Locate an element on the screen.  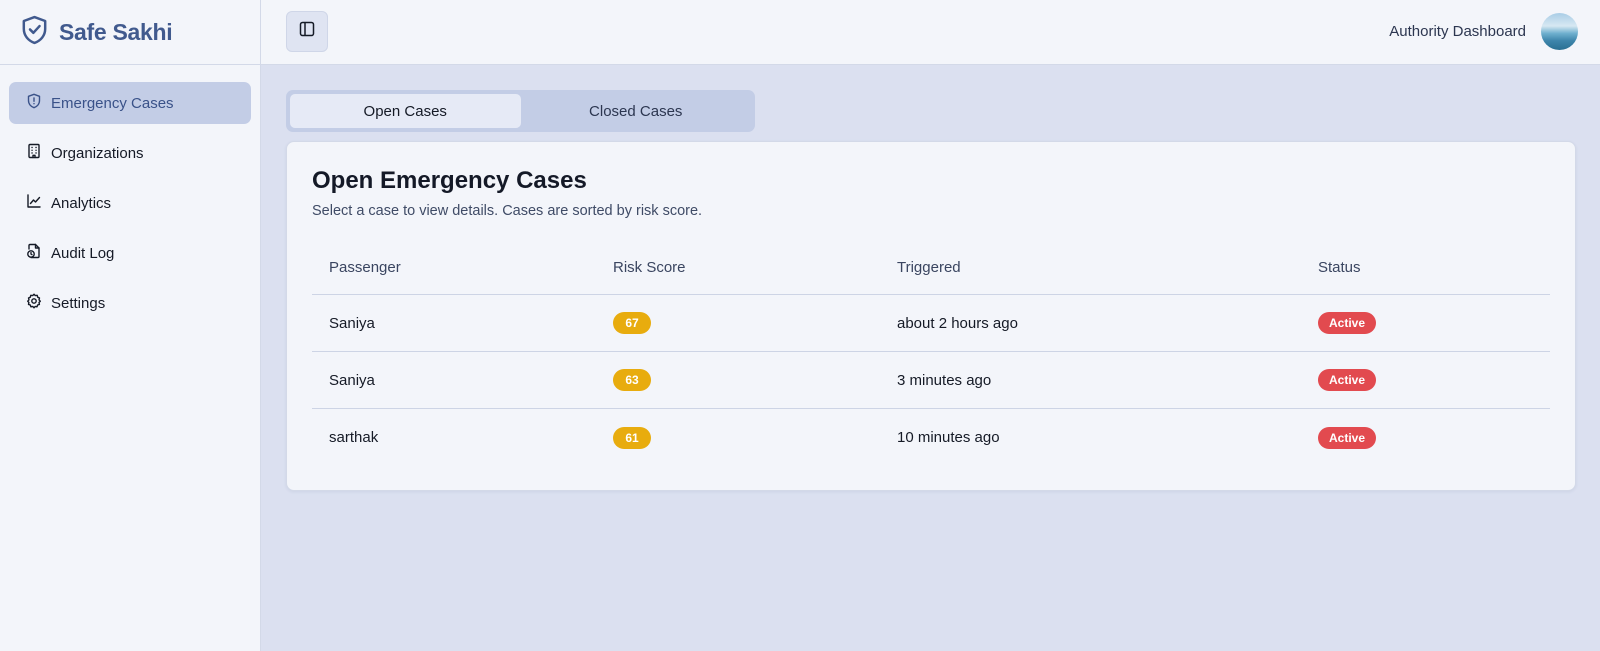
table-row: Saniya 67 about 2 hours ago Active is located at coordinates (931, 323).